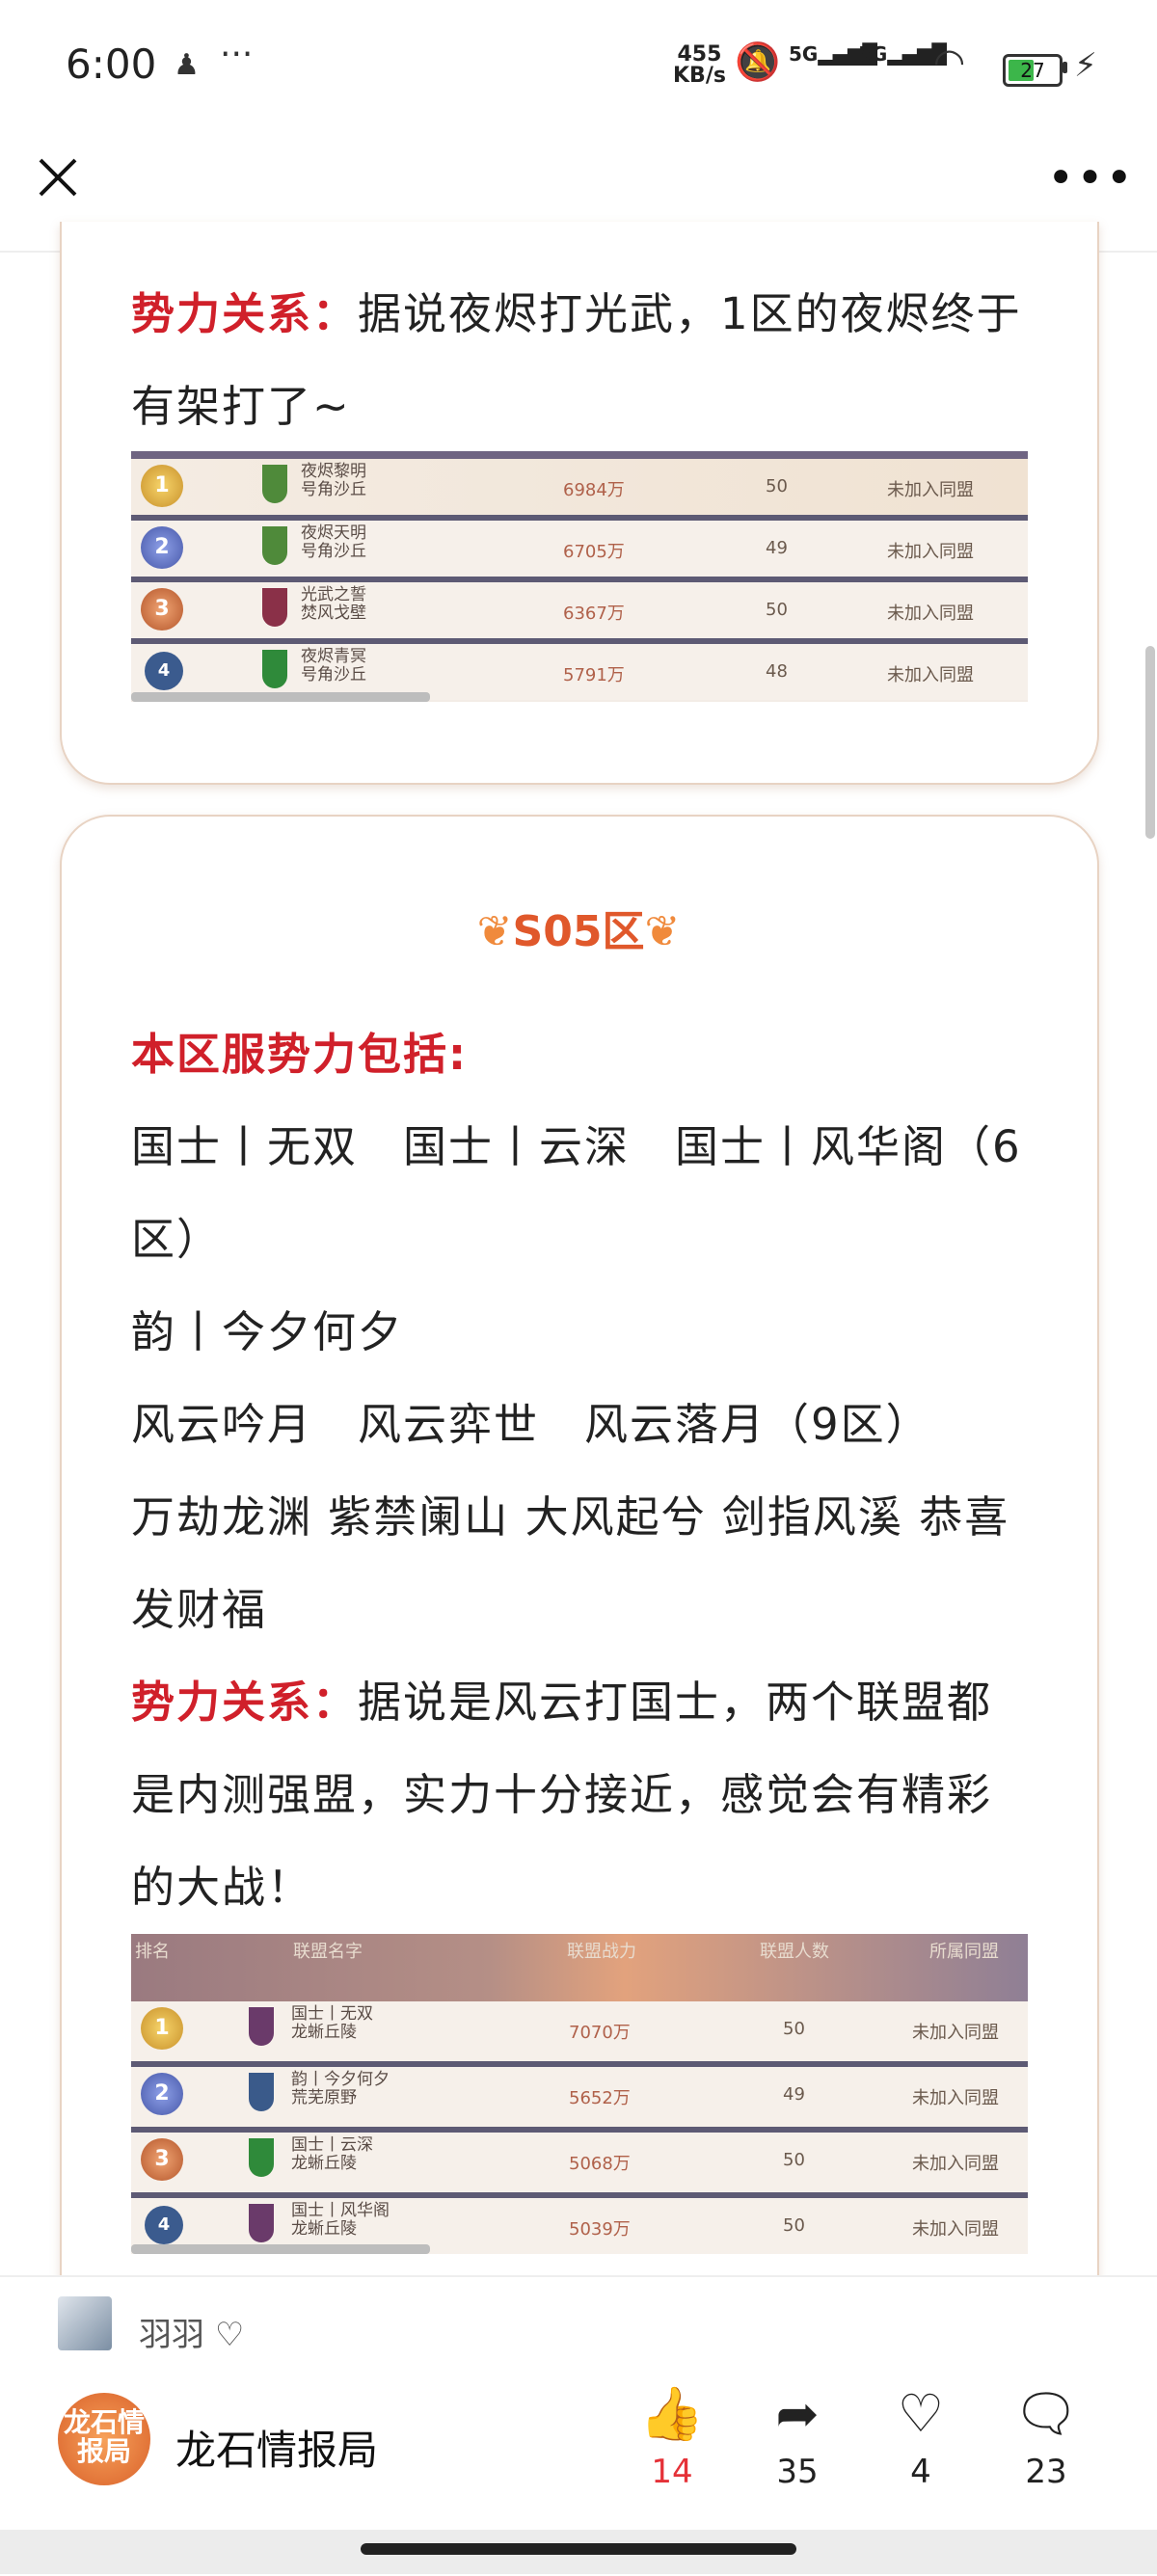  I want to click on alliance-region: 号角沙丘, so click(333, 490).